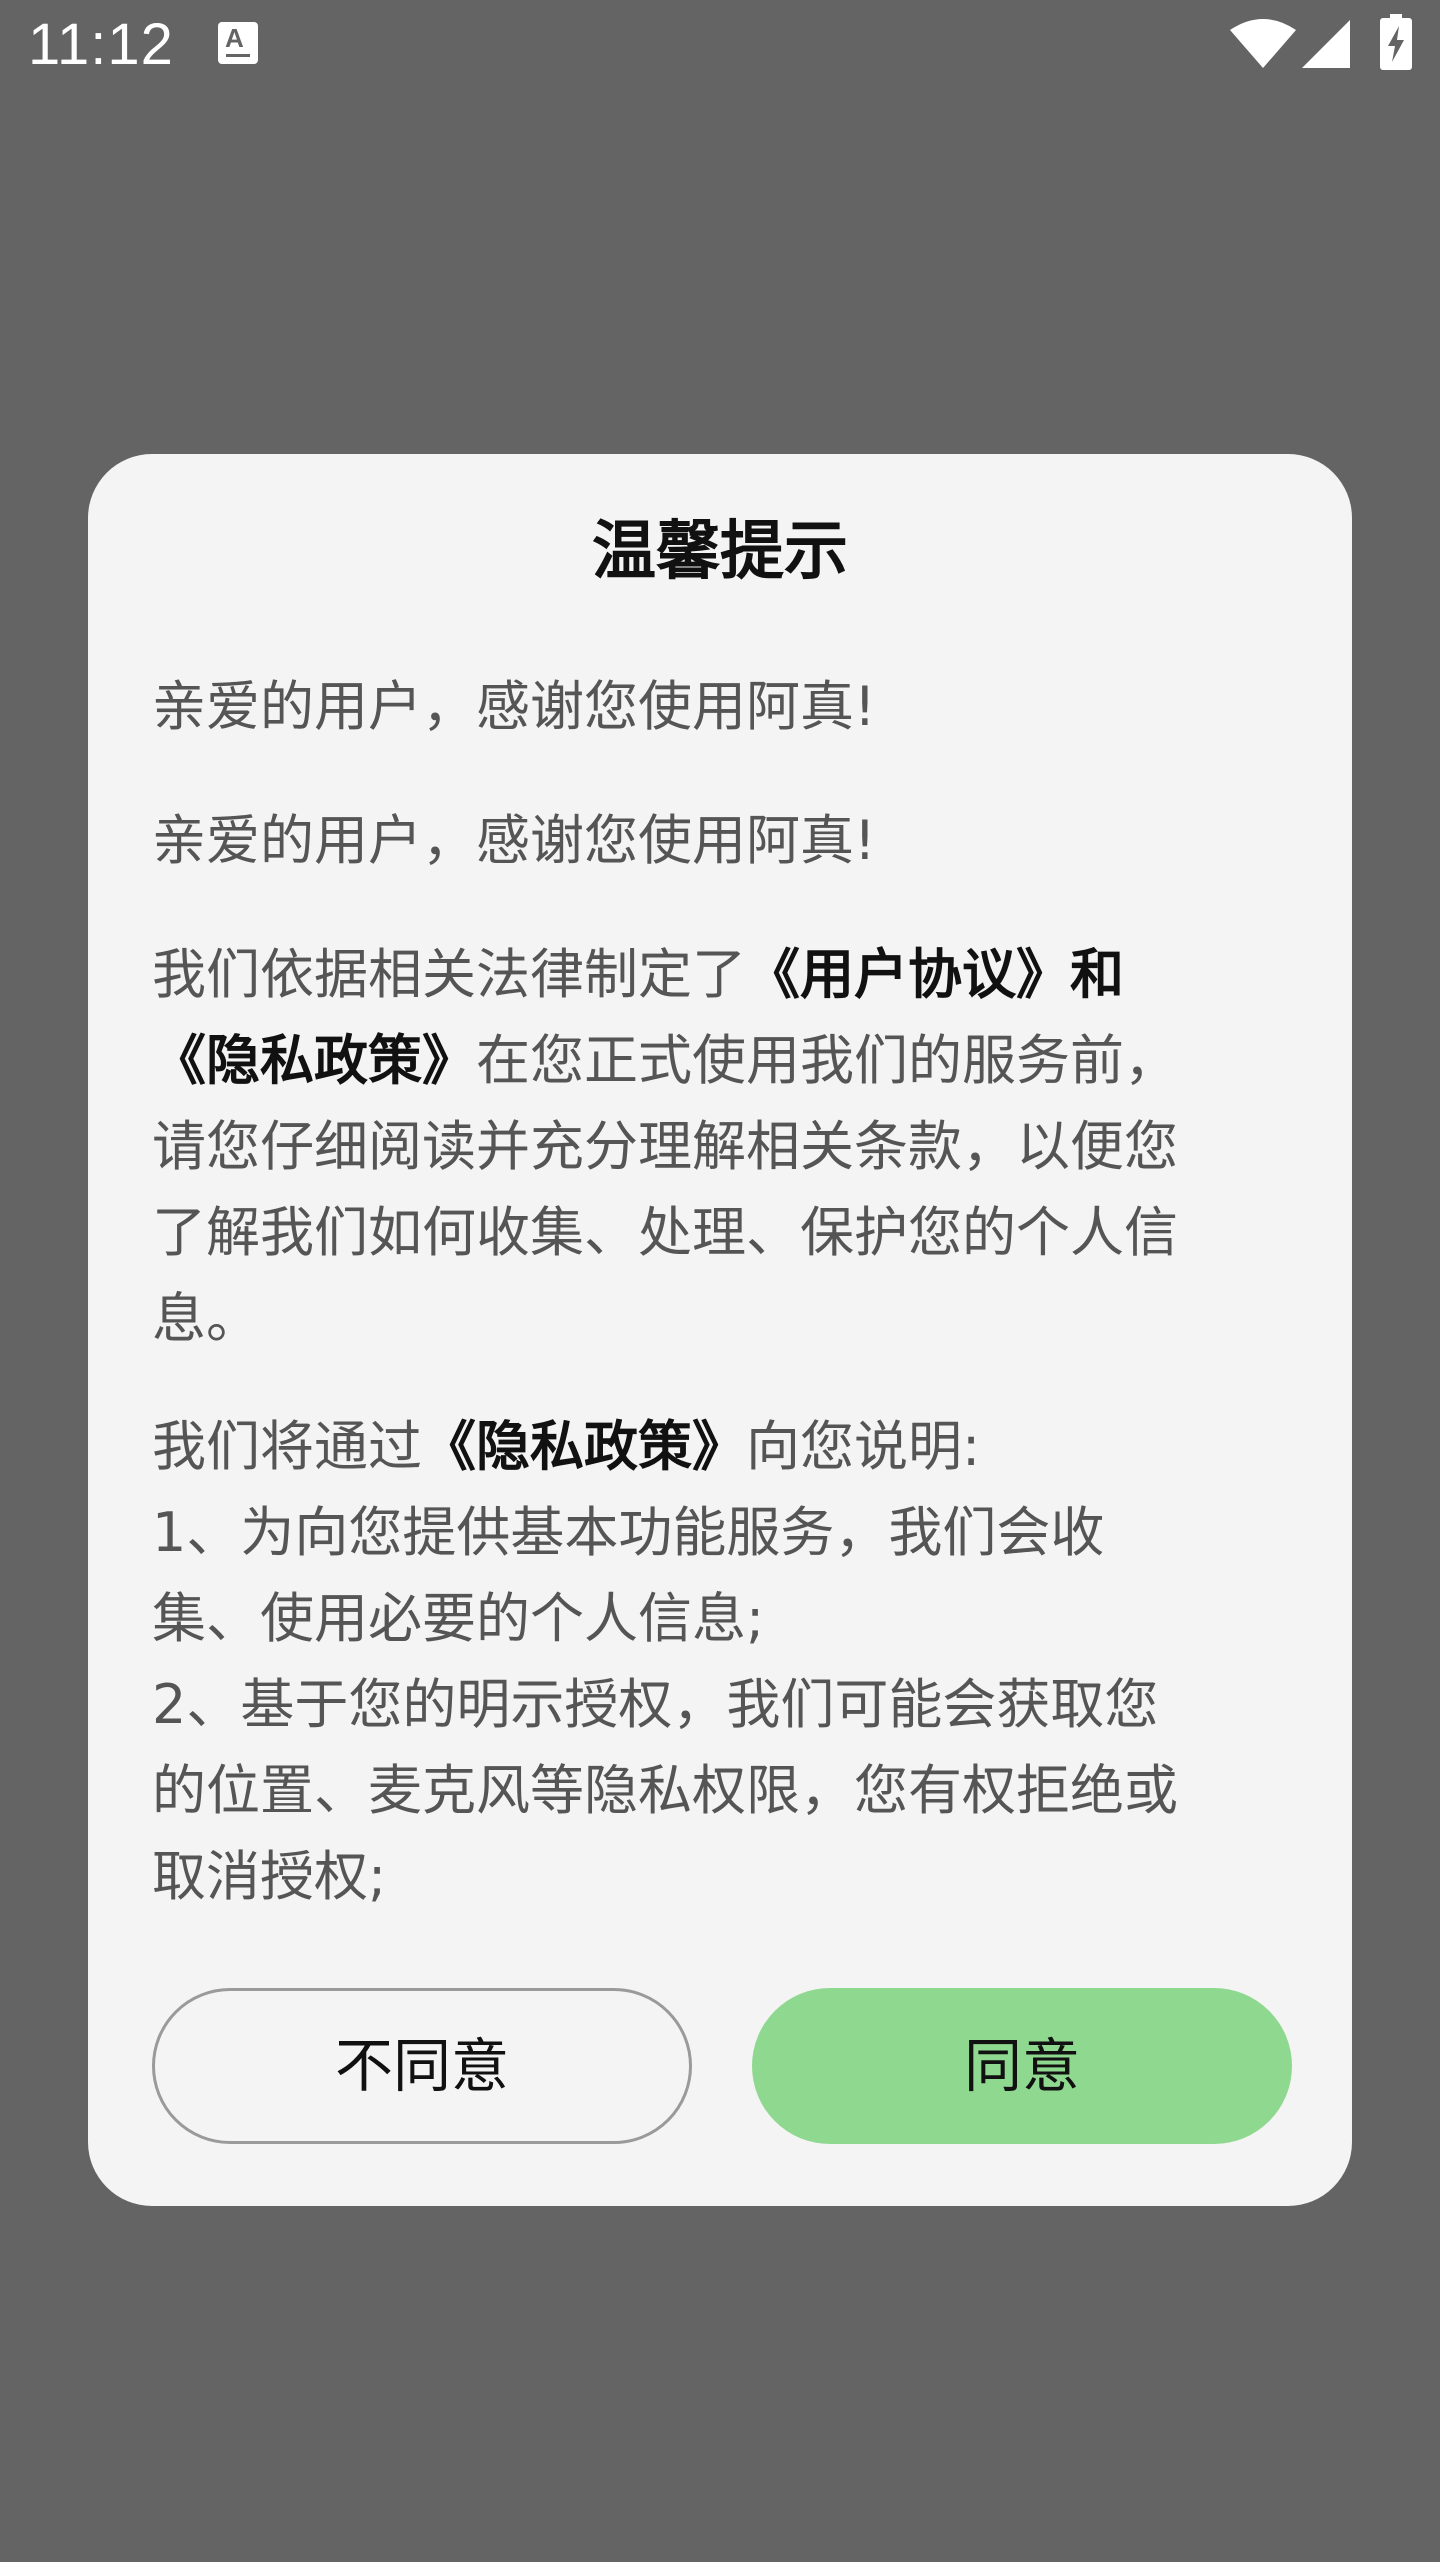 This screenshot has width=1440, height=2562. Describe the element at coordinates (665, 1146) in the screenshot. I see `agreement-text-line: 请您仔细阅读并充分理解相关条款，以便您` at that location.